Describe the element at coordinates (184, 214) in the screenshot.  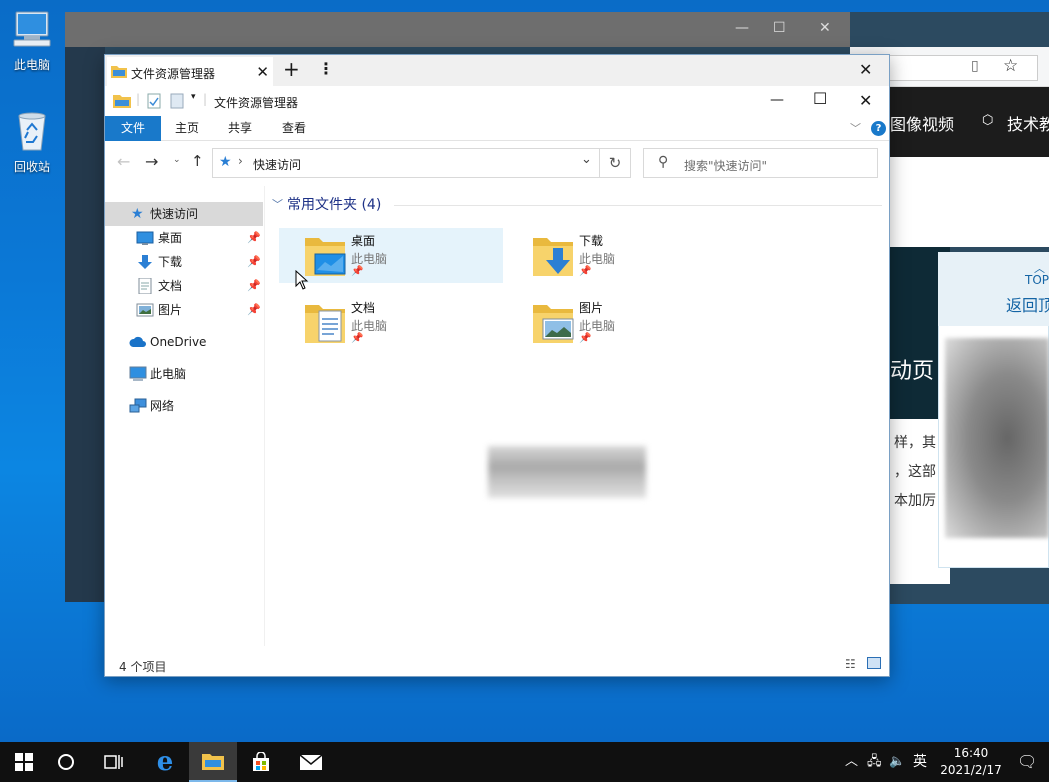
I see `nav-item-quick-access: ★ 快速访问` at that location.